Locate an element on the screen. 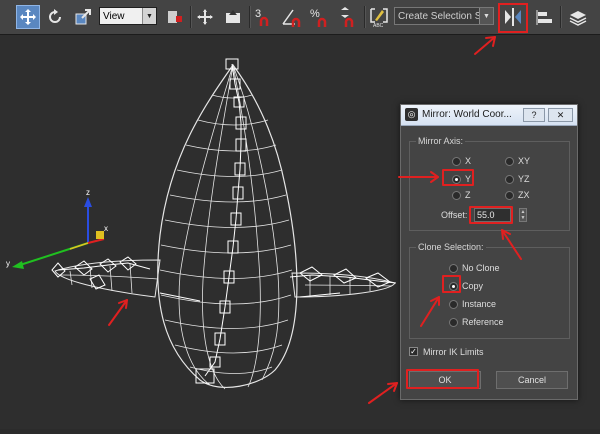  cancel-button: Cancel is located at coordinates (532, 380).